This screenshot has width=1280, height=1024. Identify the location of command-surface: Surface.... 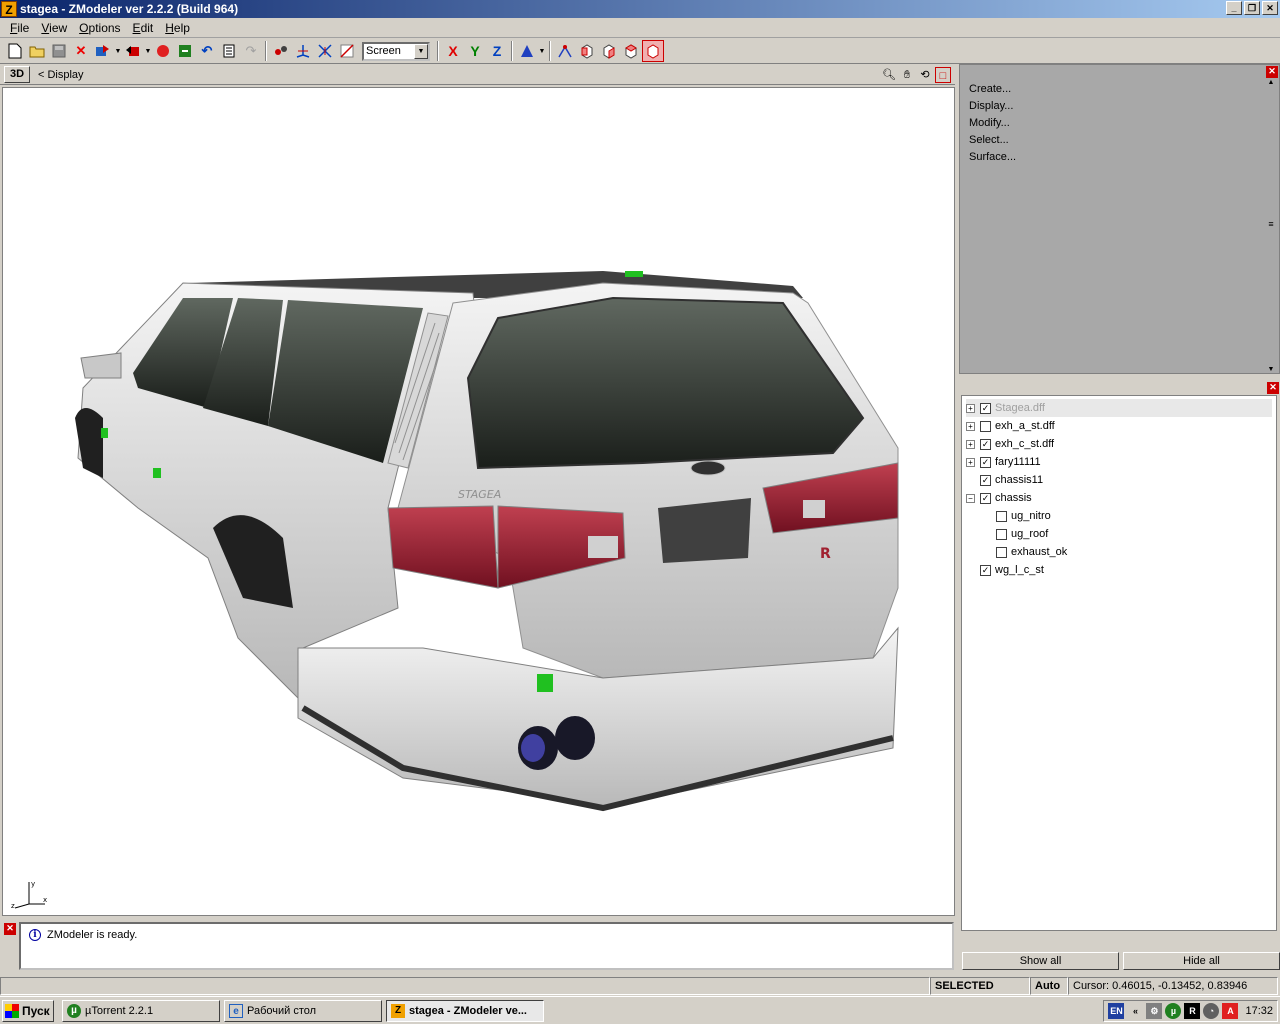
(992, 157).